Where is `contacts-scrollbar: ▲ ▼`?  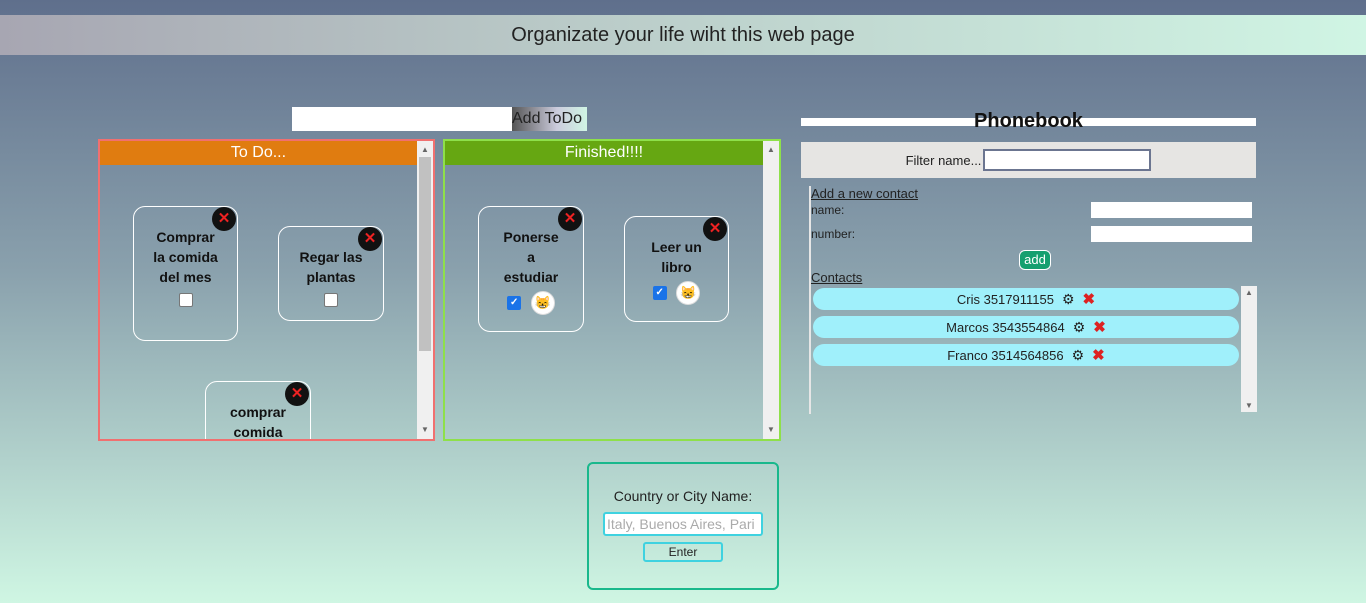 contacts-scrollbar: ▲ ▼ is located at coordinates (1249, 349).